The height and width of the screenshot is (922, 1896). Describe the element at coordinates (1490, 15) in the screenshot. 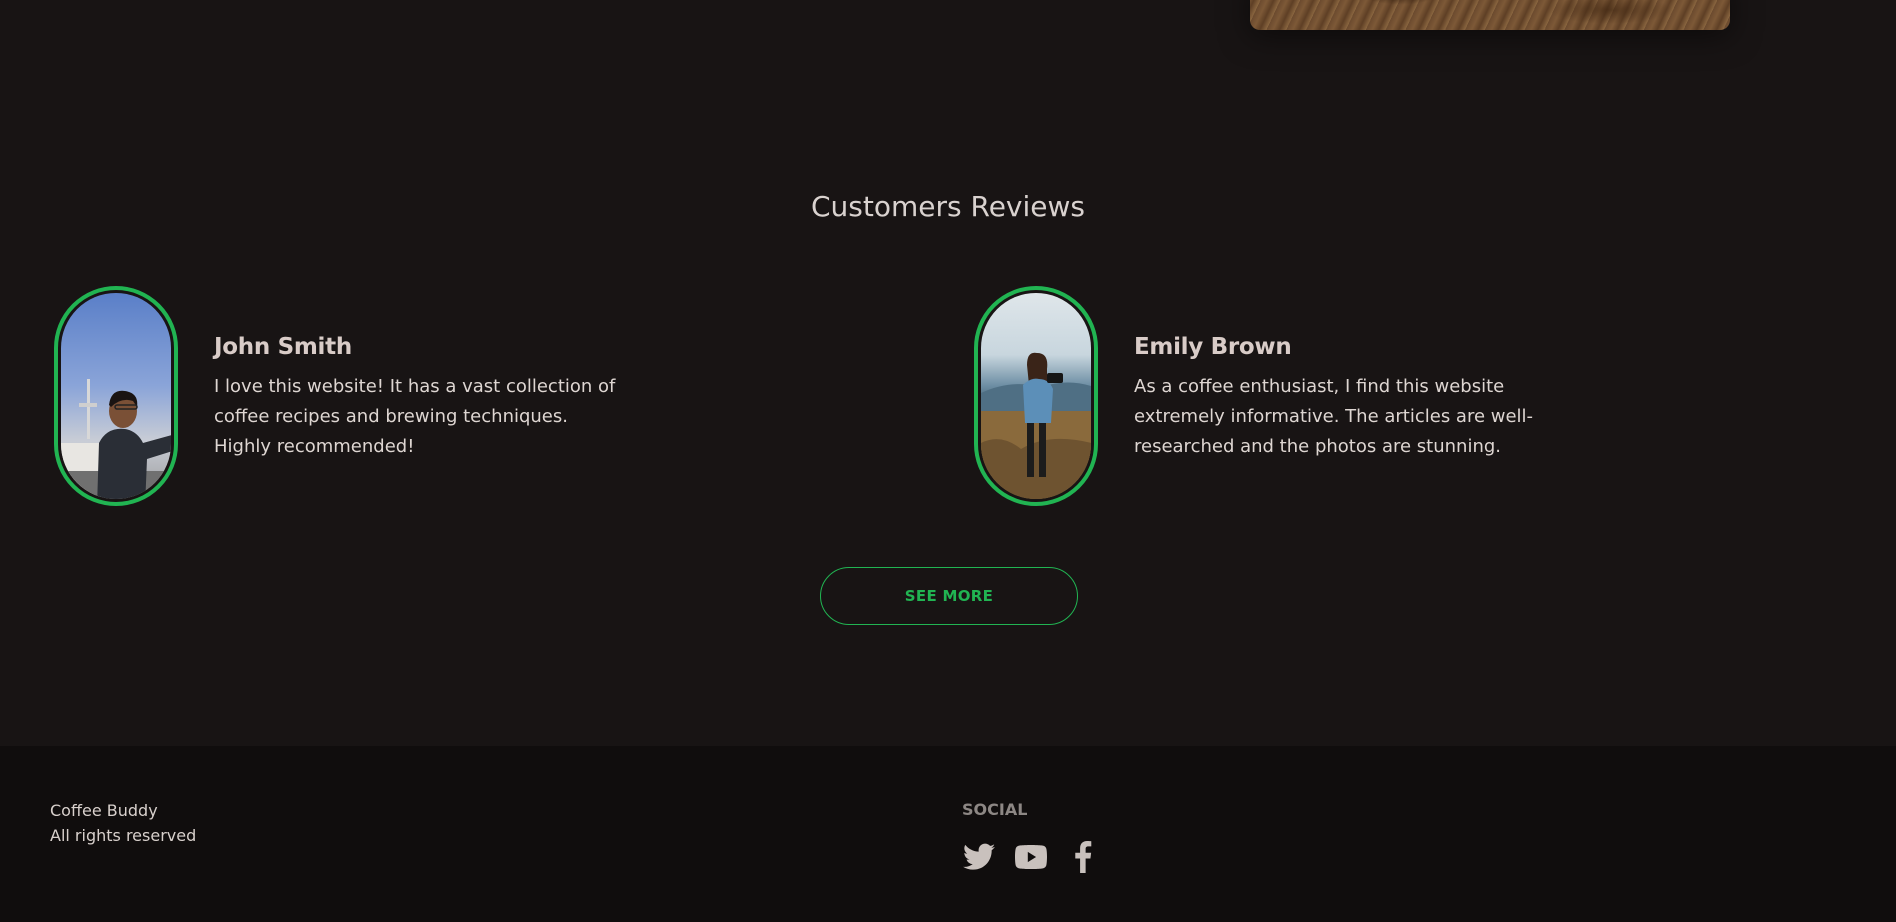

I see `coffee-hero-image` at that location.